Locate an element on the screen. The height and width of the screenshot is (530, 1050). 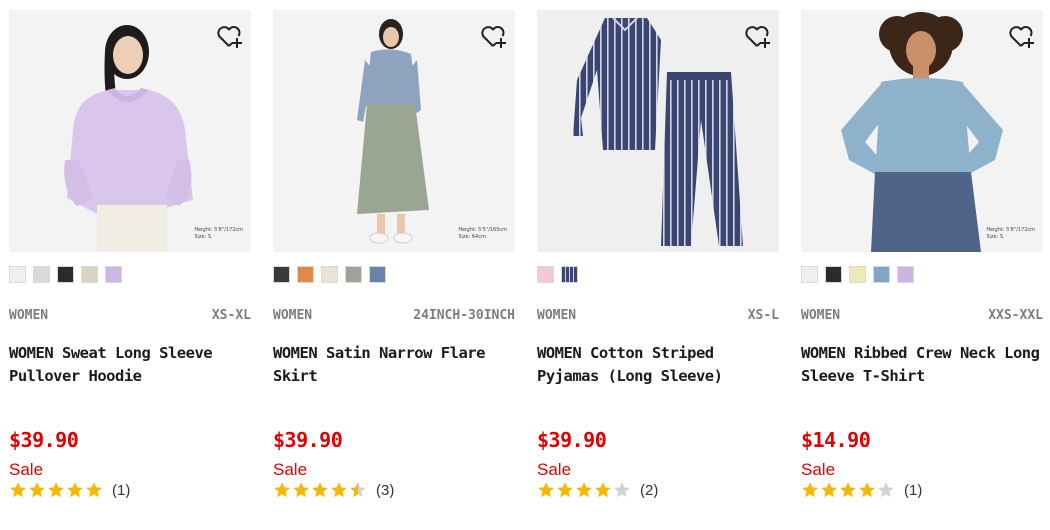
size-range: XS-L is located at coordinates (763, 315).